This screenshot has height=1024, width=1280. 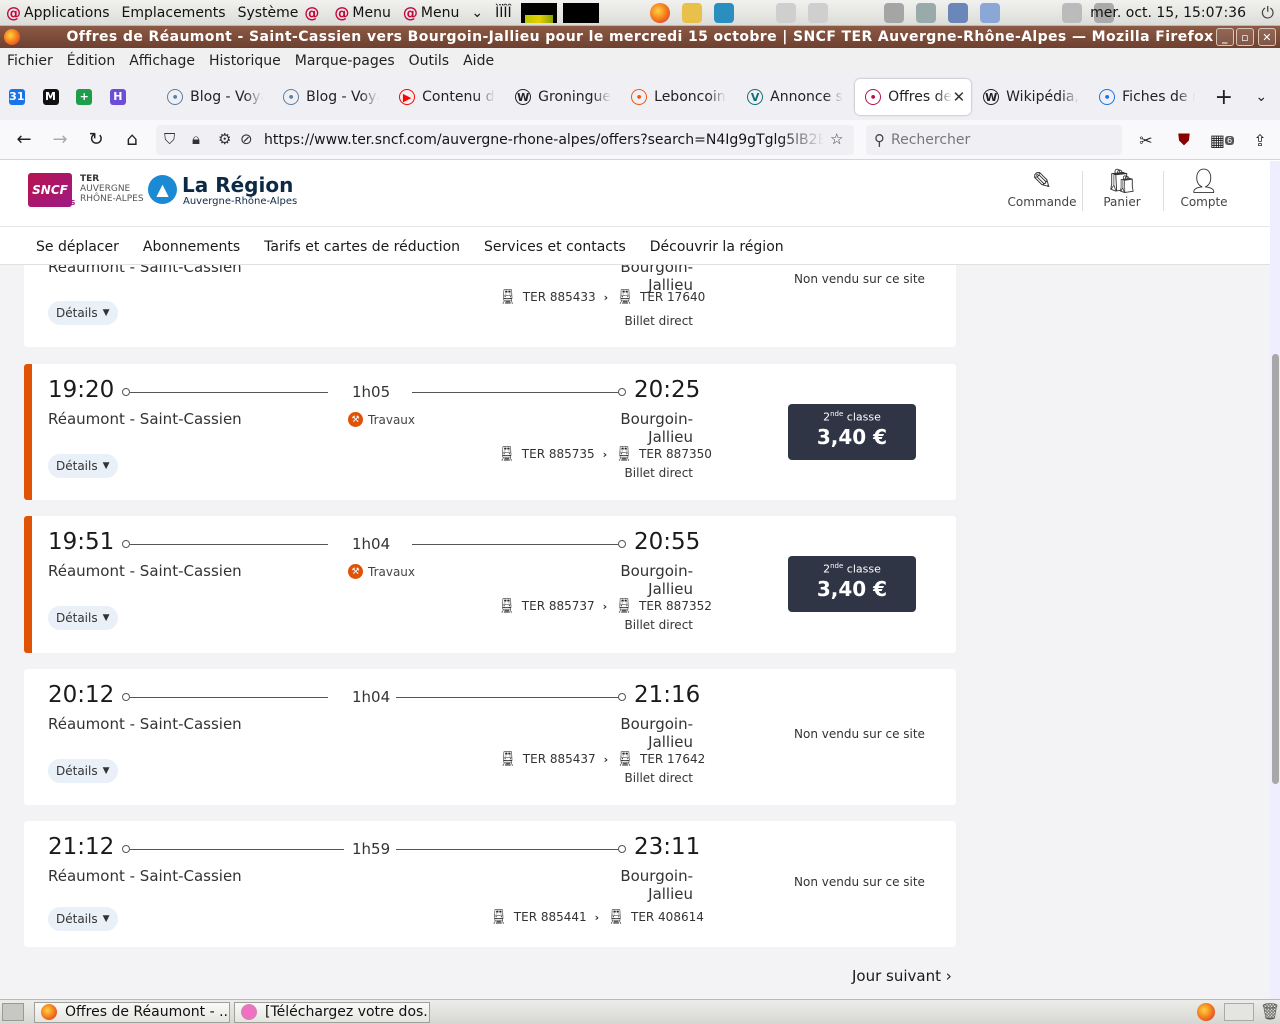 What do you see at coordinates (925, 12) in the screenshot?
I see `volume-icon` at bounding box center [925, 12].